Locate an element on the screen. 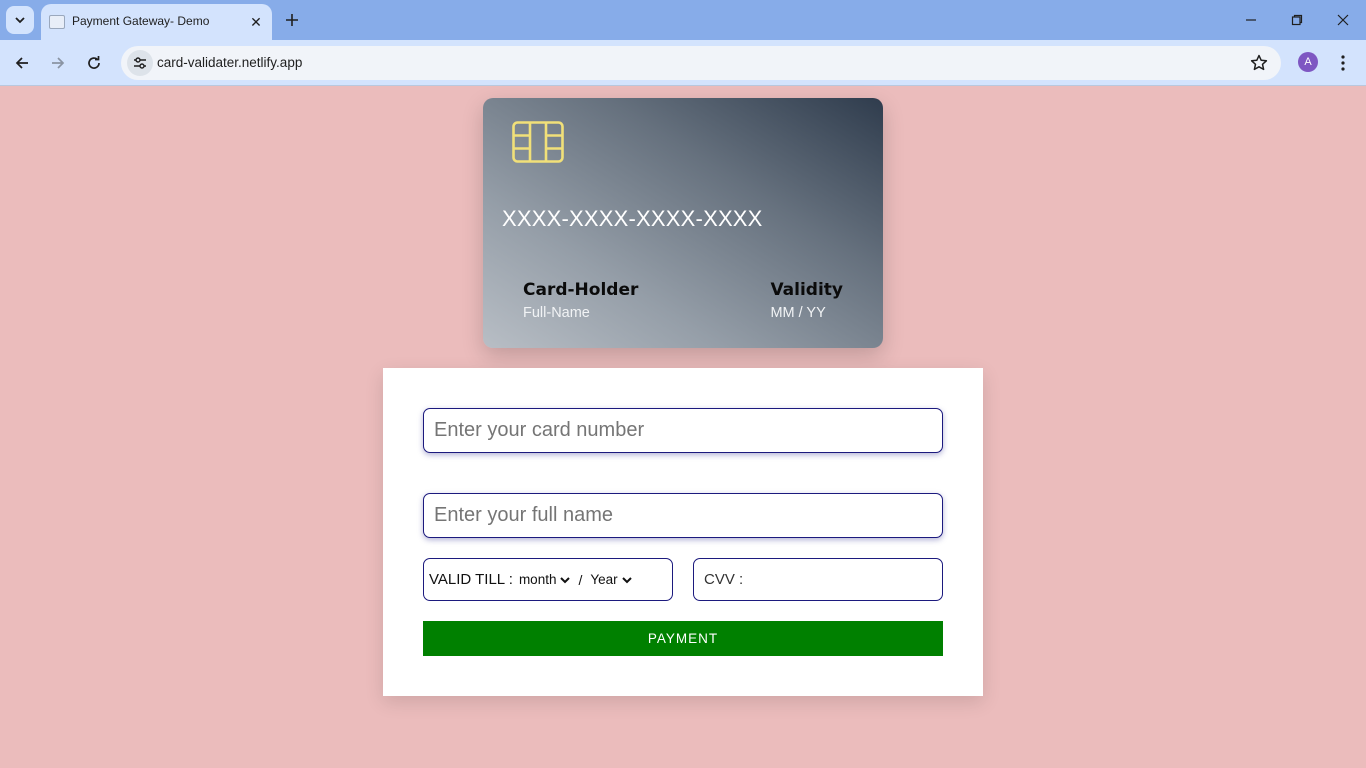  card-holder-label: Card-Holder is located at coordinates (581, 290).